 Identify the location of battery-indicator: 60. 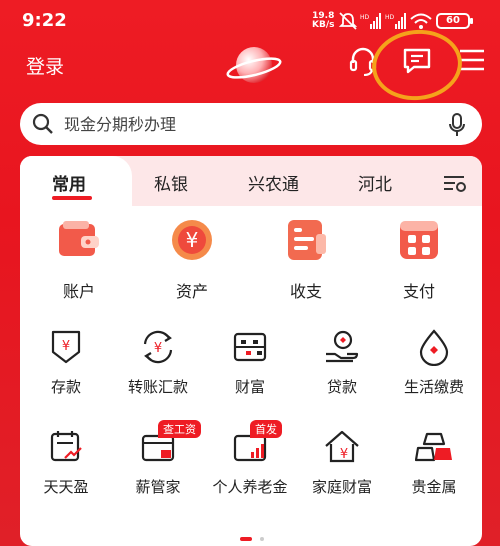
(454, 21).